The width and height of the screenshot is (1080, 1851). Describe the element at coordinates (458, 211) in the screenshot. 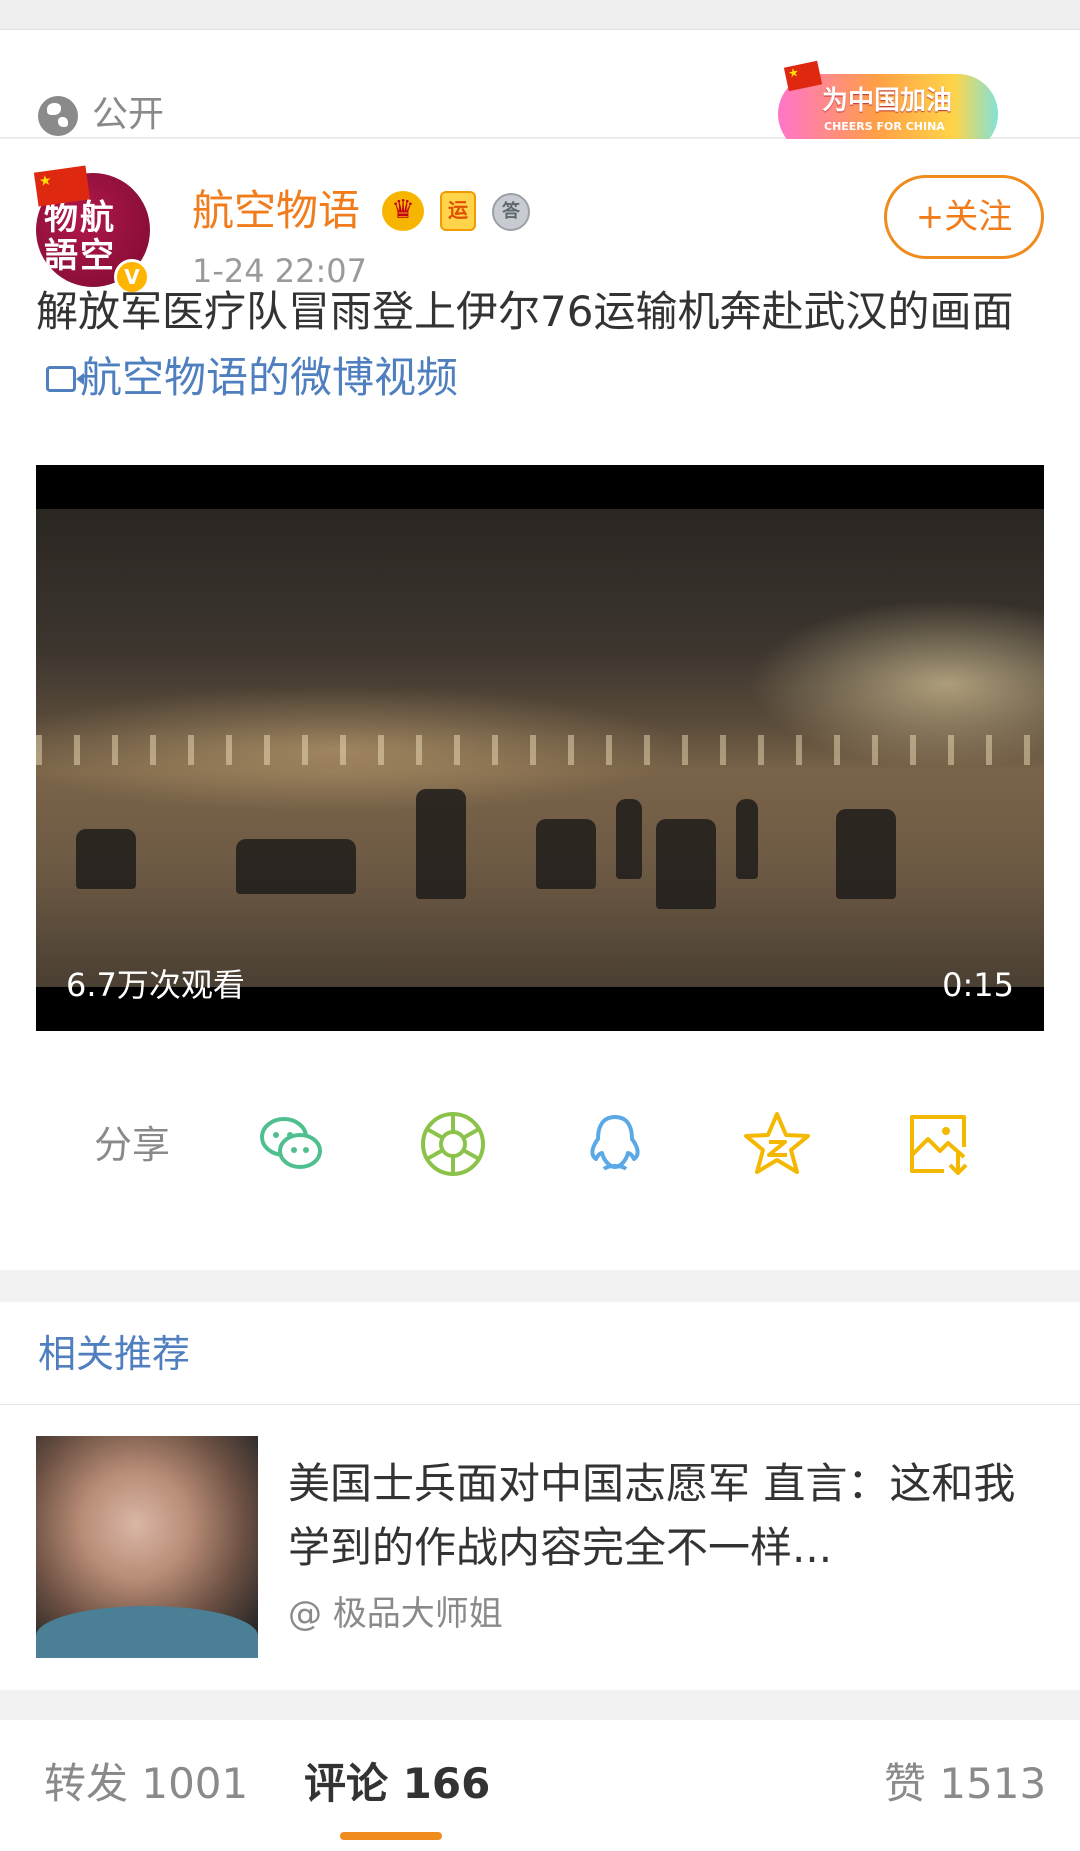

I see `transport-badge-icon: 运` at that location.